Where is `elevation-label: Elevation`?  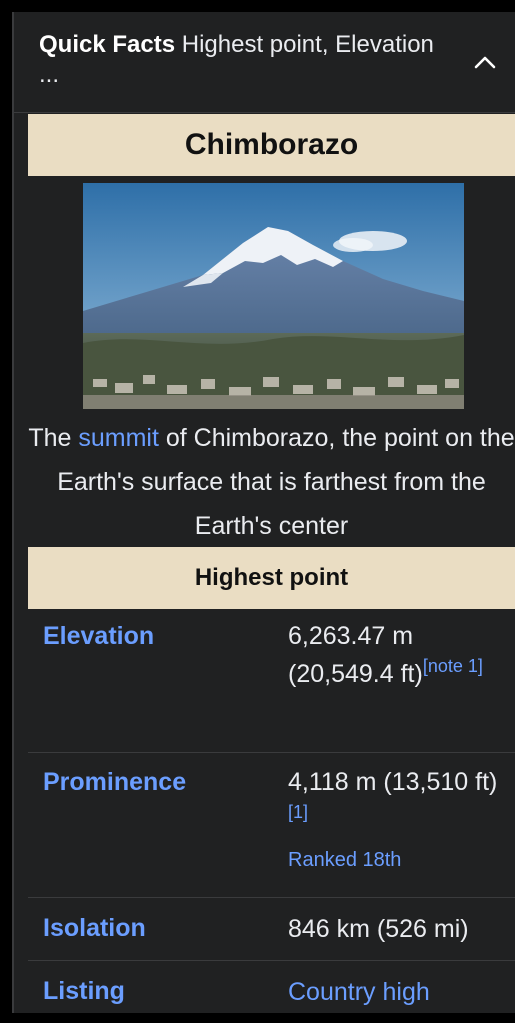 elevation-label: Elevation is located at coordinates (98, 636).